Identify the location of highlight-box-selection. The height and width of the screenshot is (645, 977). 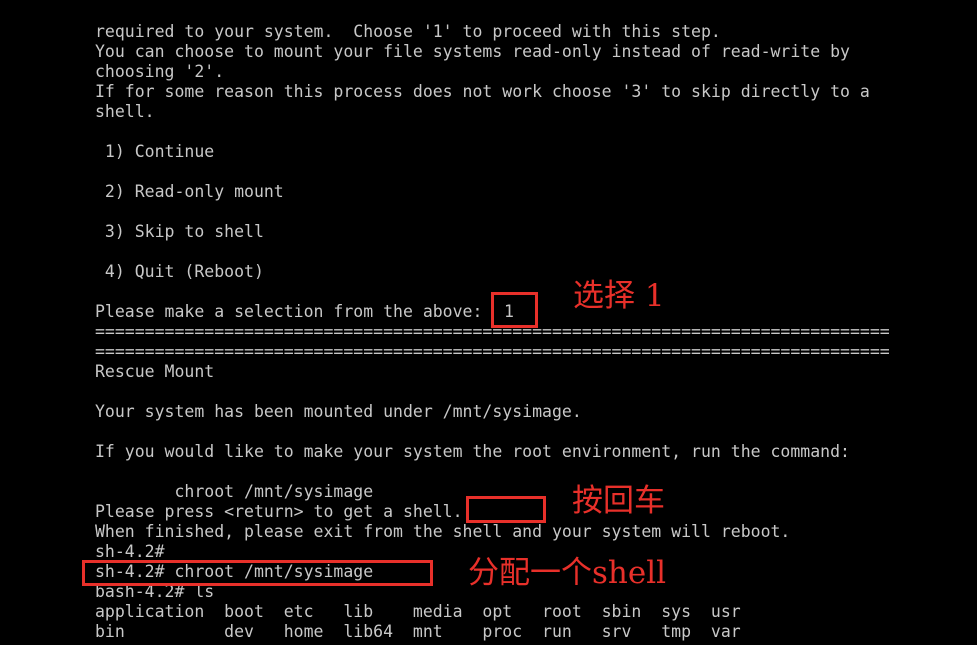
(514, 310).